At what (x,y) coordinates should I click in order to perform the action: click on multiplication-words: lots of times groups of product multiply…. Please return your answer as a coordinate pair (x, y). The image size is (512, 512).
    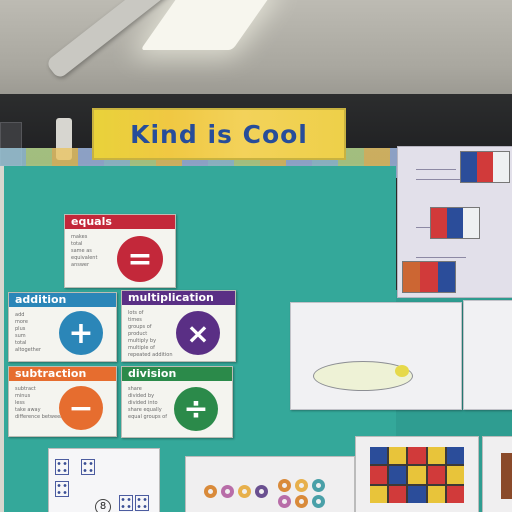
    Looking at the image, I should click on (150, 334).